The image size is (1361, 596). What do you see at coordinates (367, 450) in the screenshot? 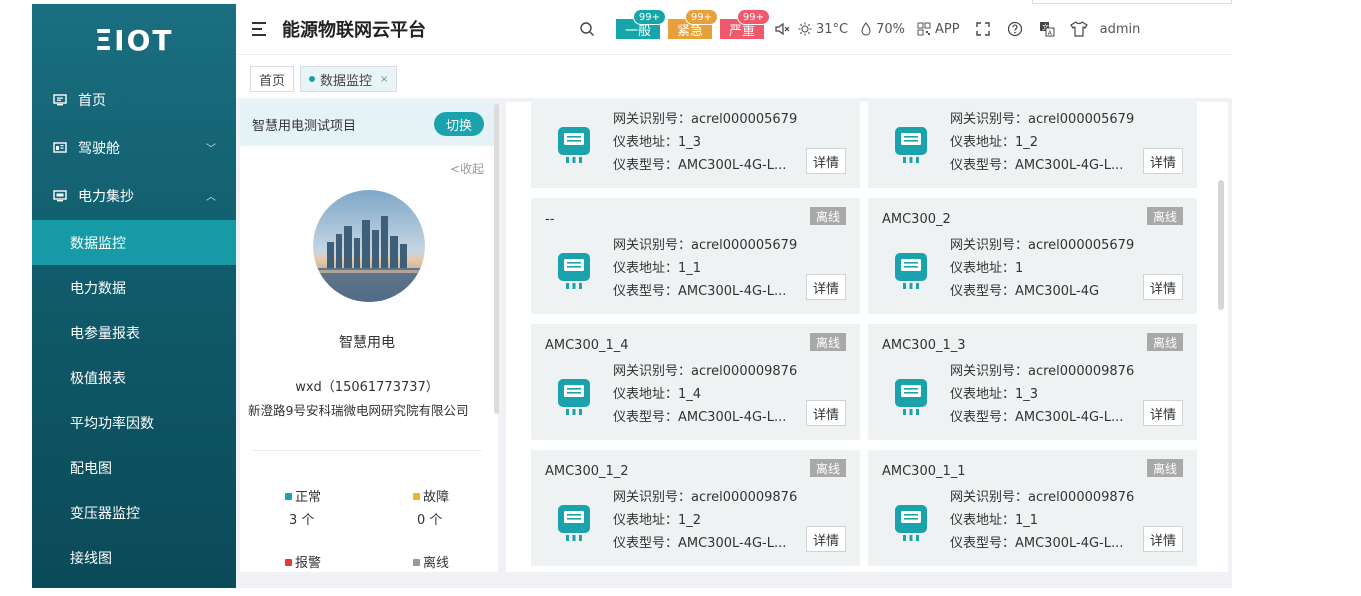
I see `divider` at bounding box center [367, 450].